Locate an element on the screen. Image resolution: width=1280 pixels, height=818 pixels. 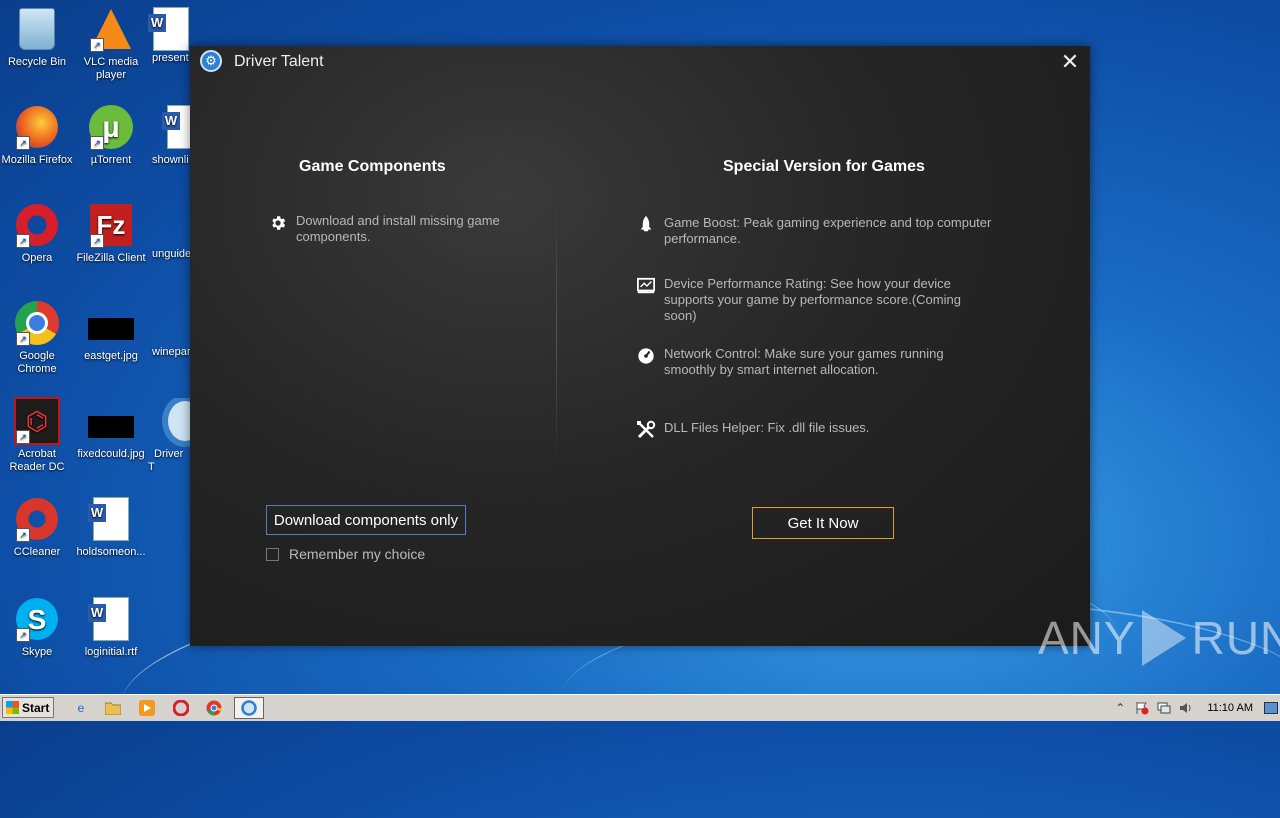
left-heading: Game Components is located at coordinates (372, 166).